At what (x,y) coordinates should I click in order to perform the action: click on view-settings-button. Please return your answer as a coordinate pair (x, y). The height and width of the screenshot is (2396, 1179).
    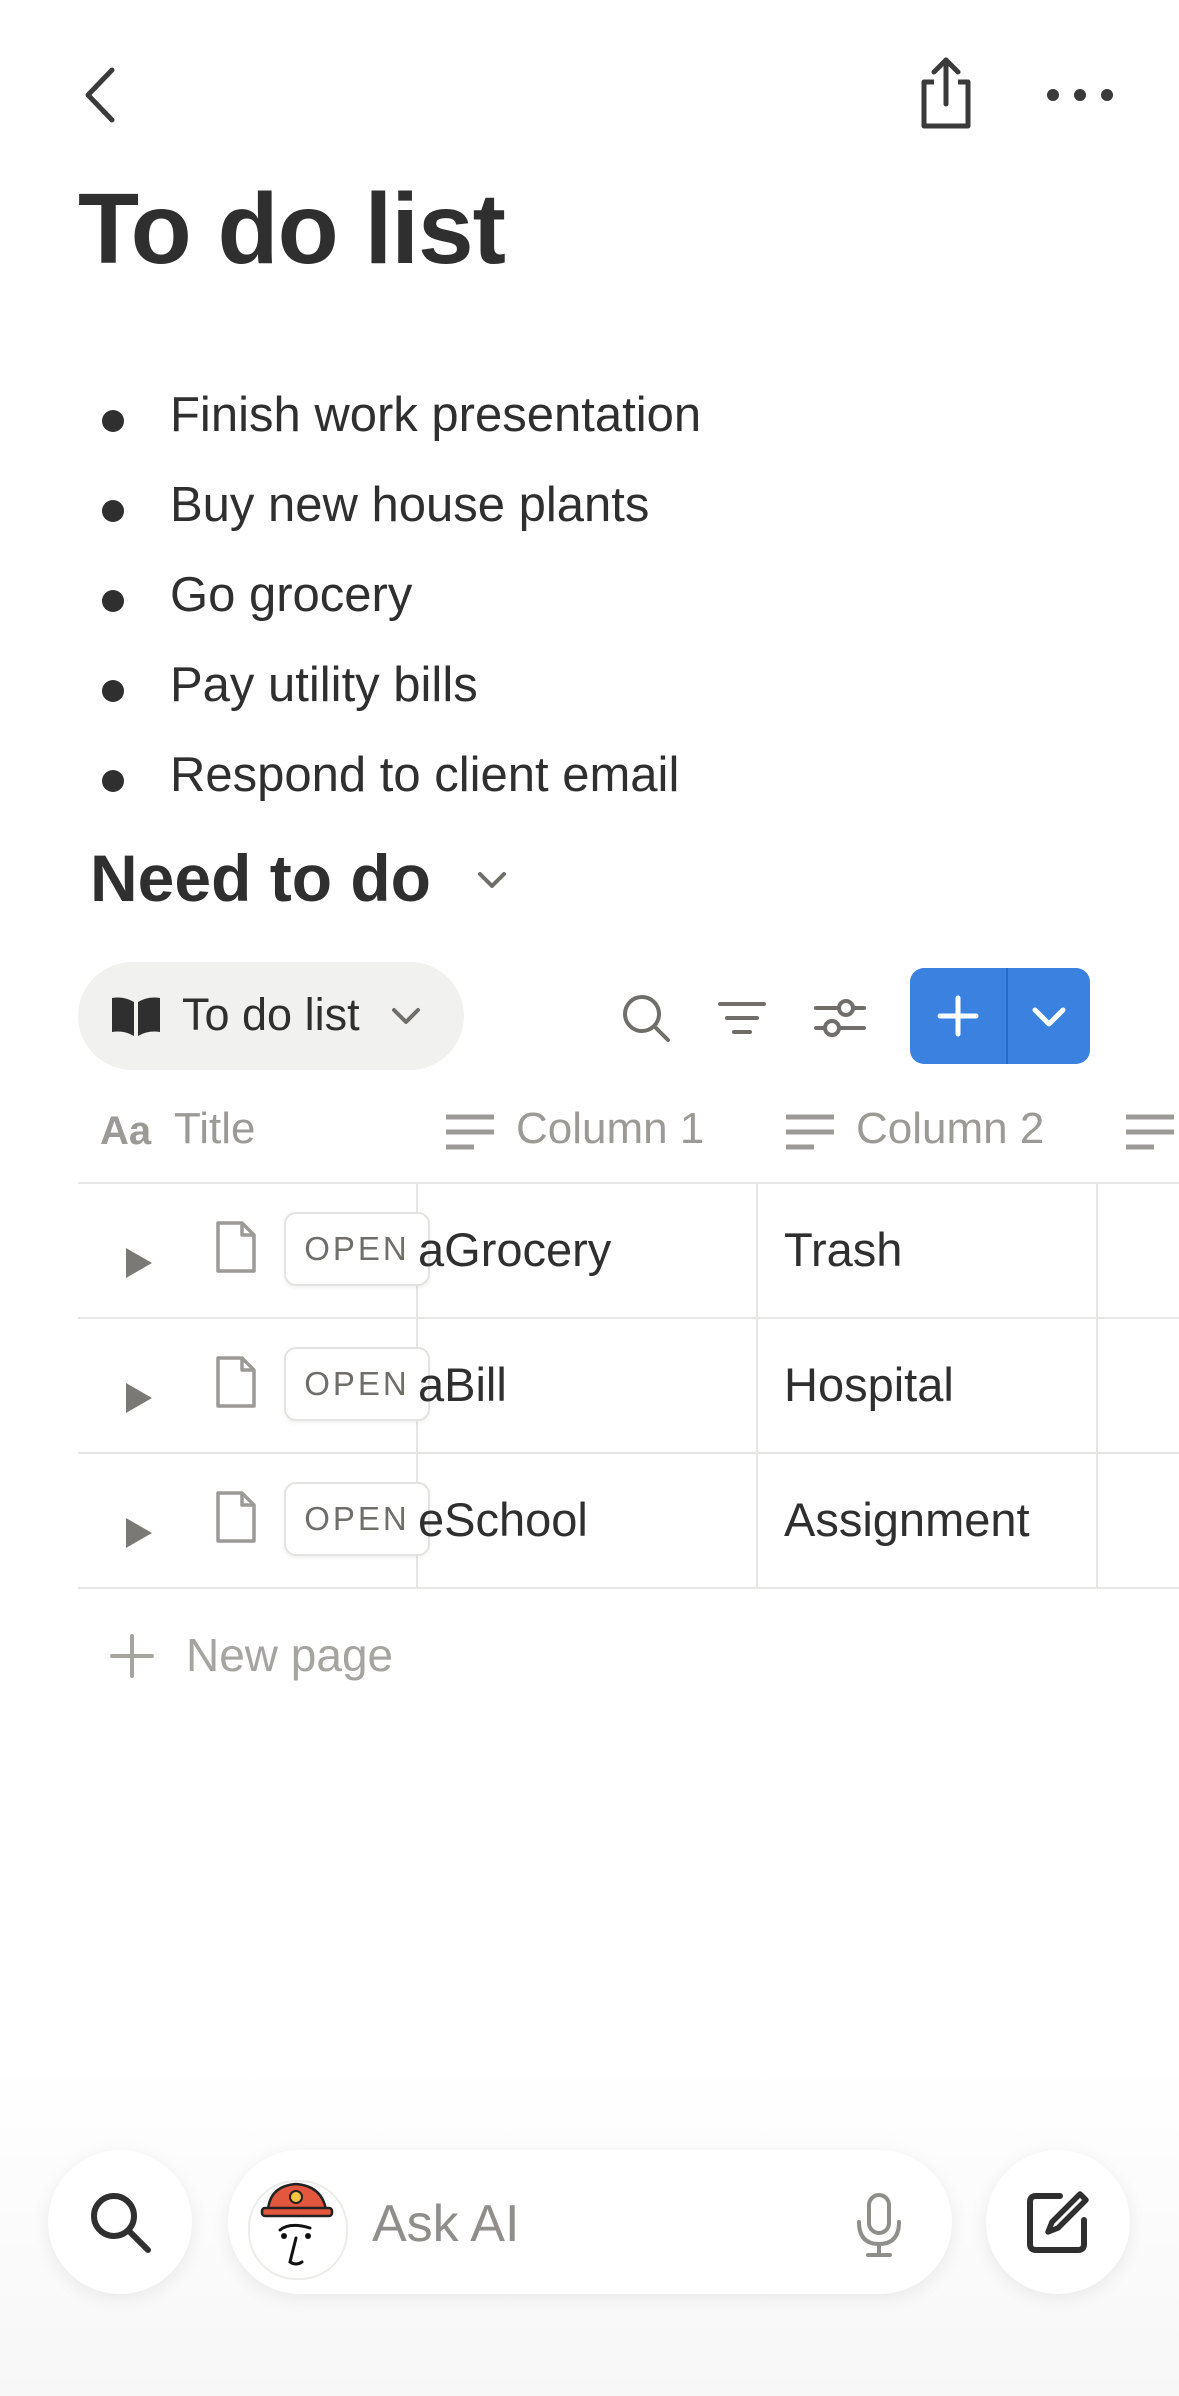
    Looking at the image, I should click on (840, 1018).